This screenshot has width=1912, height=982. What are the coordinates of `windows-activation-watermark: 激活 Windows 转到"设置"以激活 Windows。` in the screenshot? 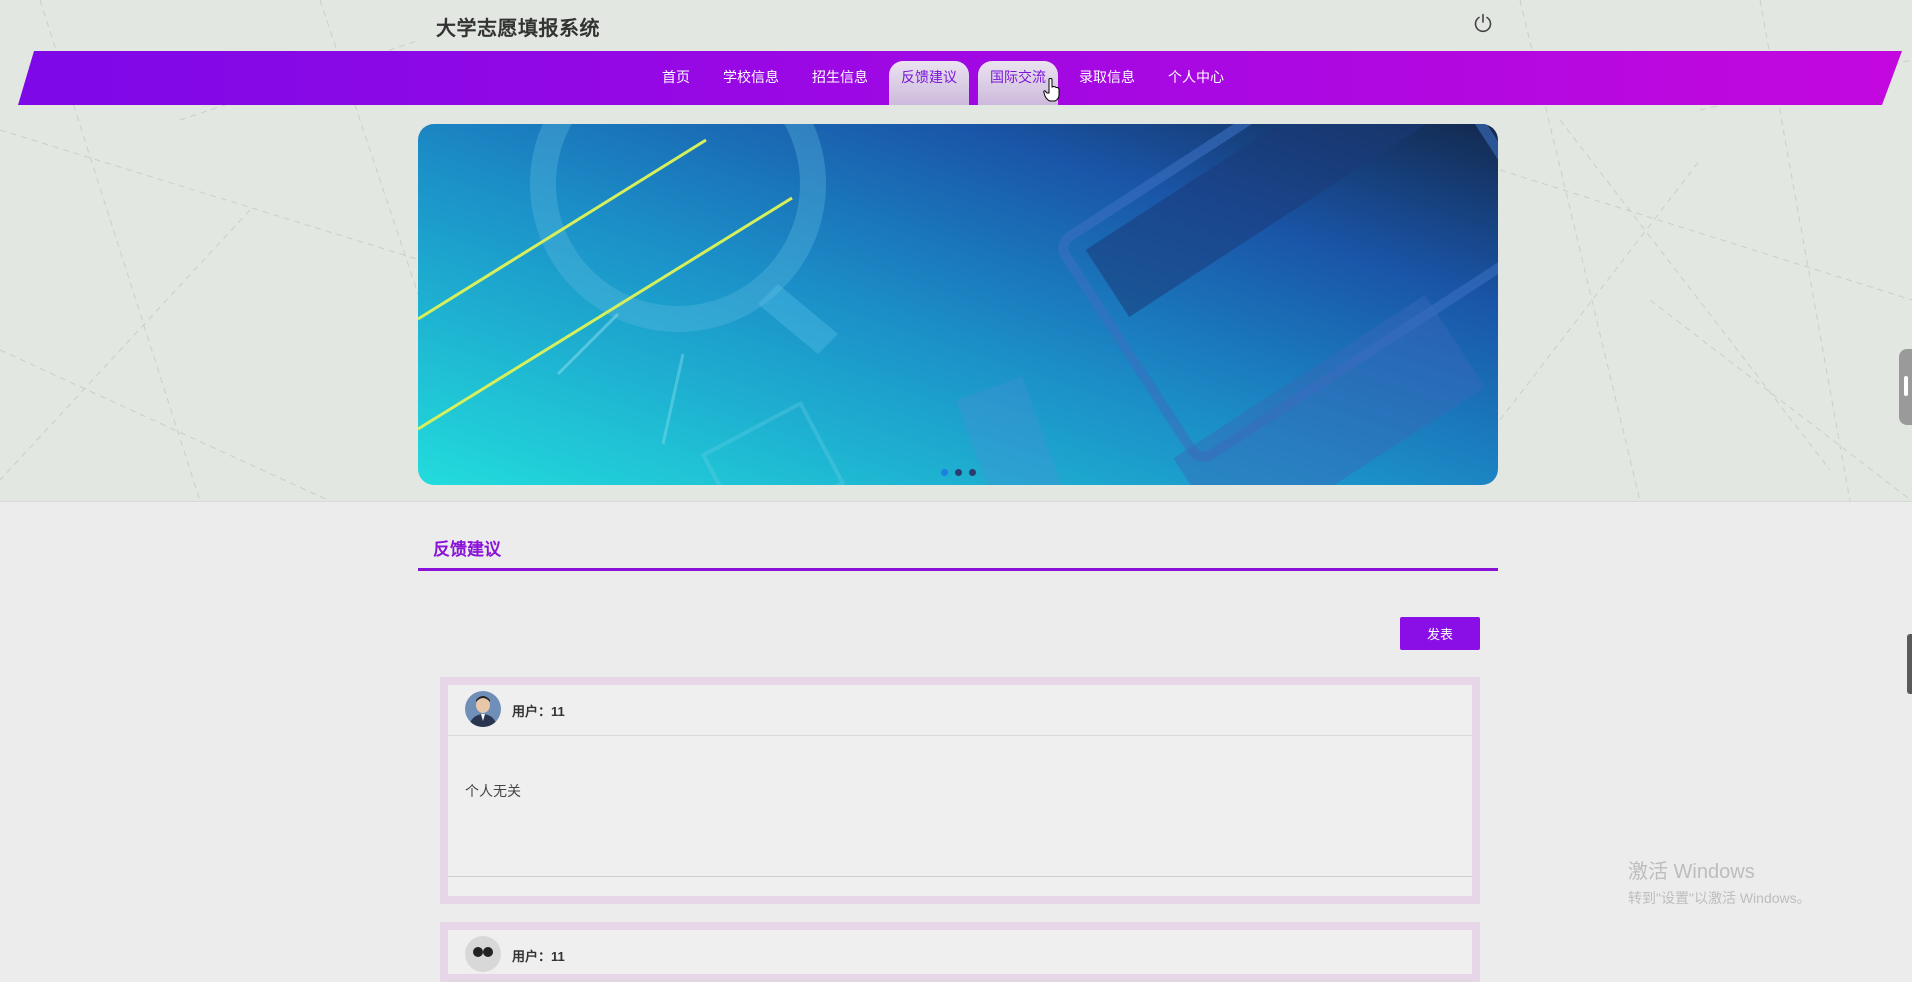 It's located at (1719, 881).